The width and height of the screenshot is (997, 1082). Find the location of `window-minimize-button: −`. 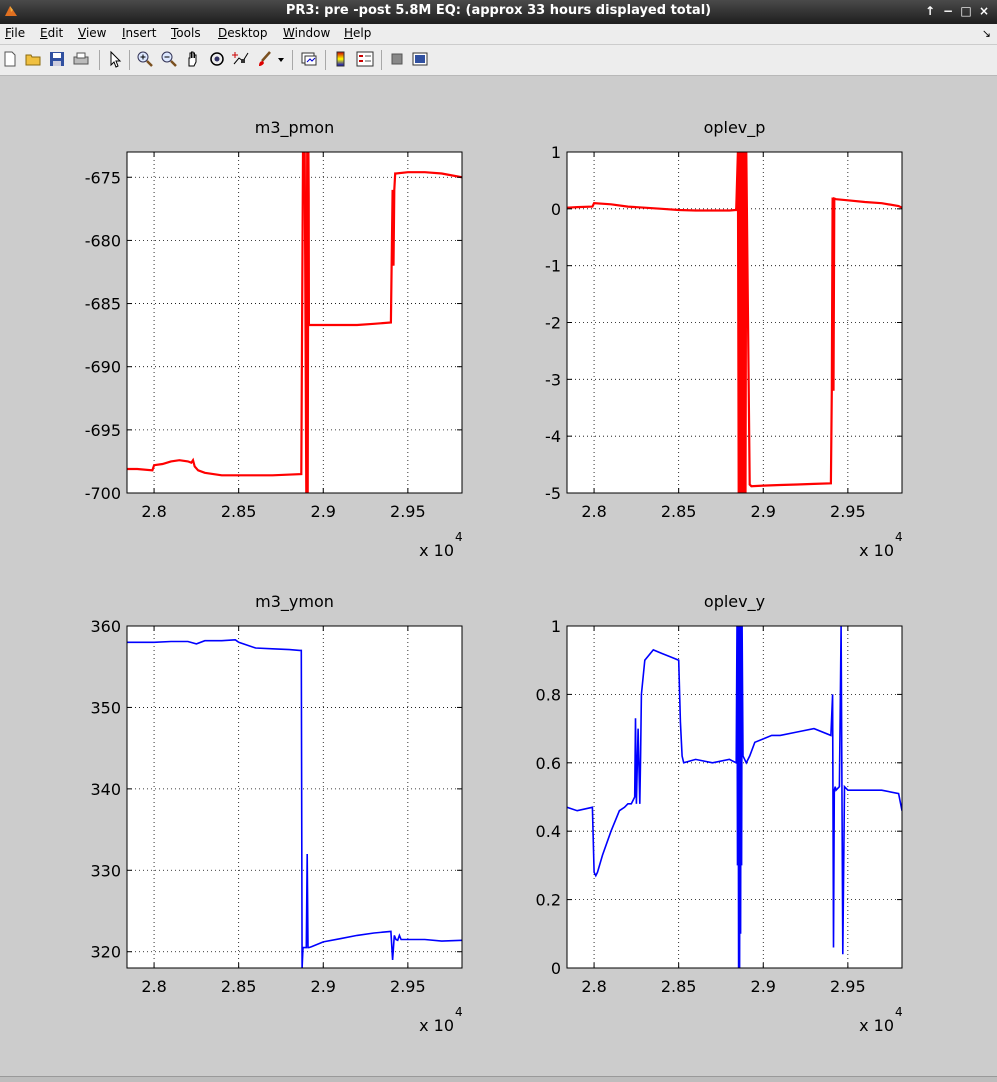

window-minimize-button: − is located at coordinates (948, 11).